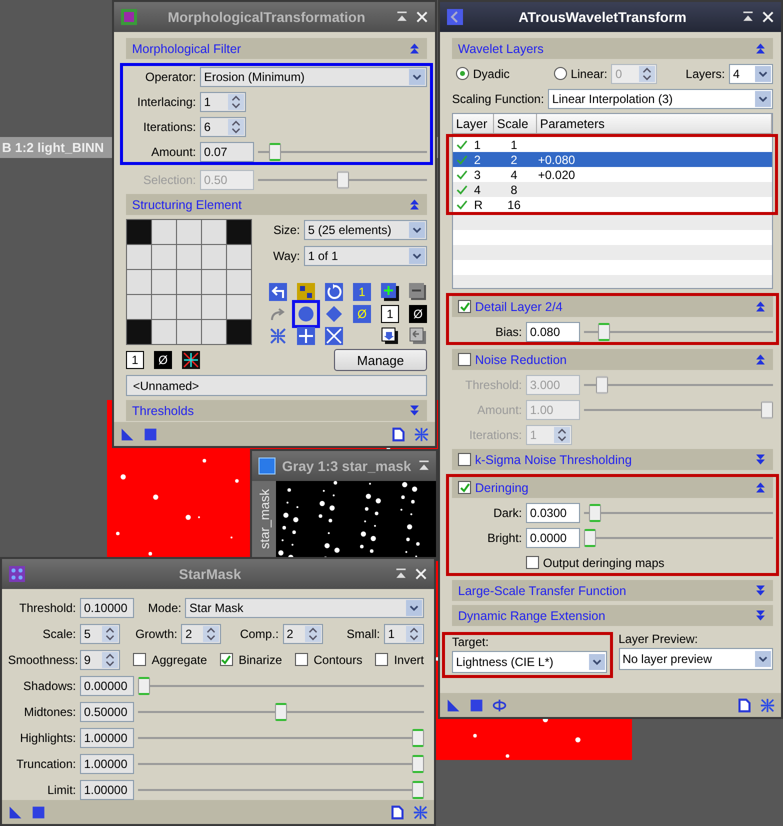 This screenshot has width=783, height=826. I want to click on radio-label: Dyadic, so click(491, 73).